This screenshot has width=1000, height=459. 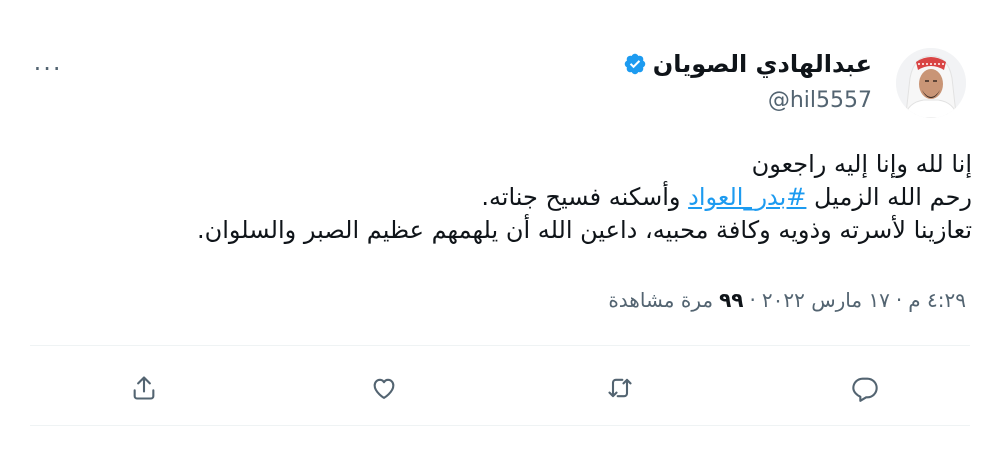 What do you see at coordinates (861, 164) in the screenshot?
I see `tweet-text-line-1: إنا لله وإنا إليه راجعون` at bounding box center [861, 164].